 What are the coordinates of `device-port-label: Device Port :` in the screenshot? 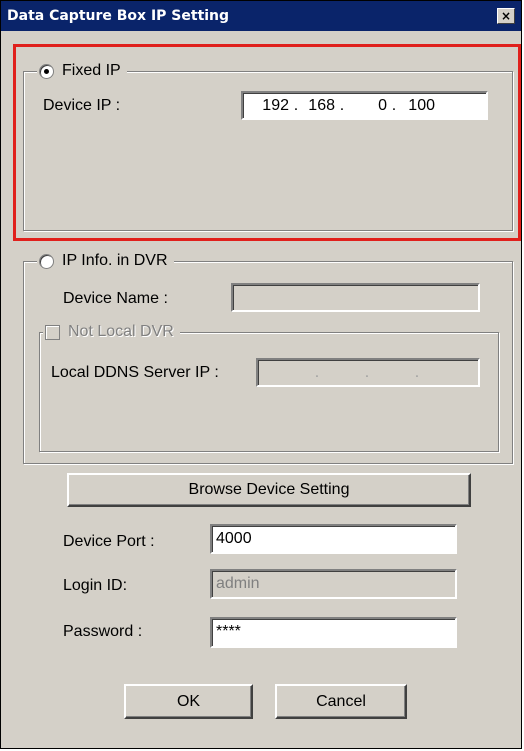 It's located at (109, 541).